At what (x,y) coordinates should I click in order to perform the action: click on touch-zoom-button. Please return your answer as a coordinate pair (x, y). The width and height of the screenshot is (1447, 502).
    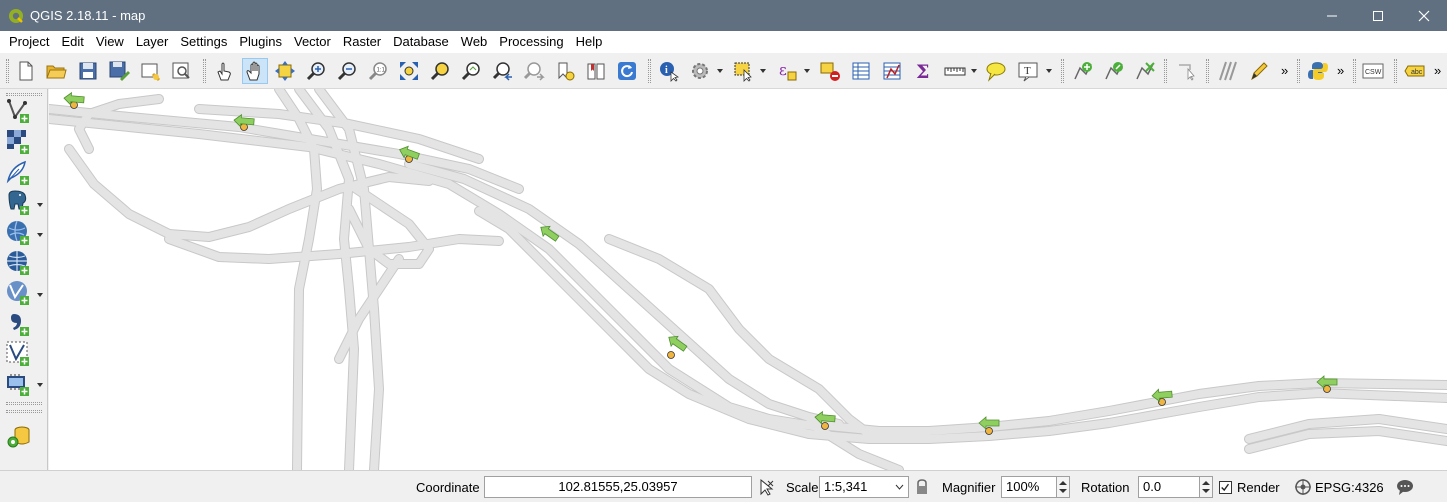
    Looking at the image, I should click on (224, 71).